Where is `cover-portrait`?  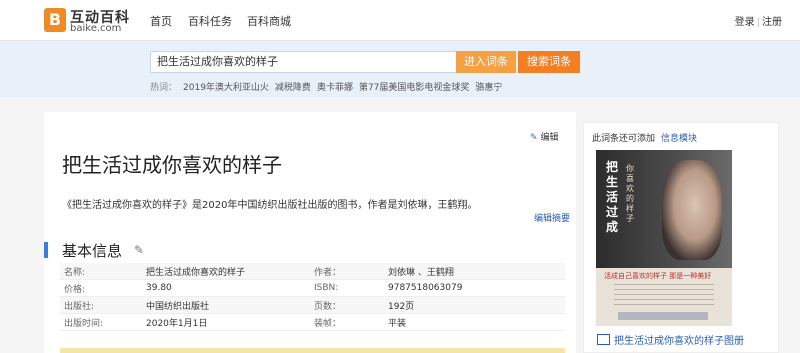 cover-portrait is located at coordinates (692, 210).